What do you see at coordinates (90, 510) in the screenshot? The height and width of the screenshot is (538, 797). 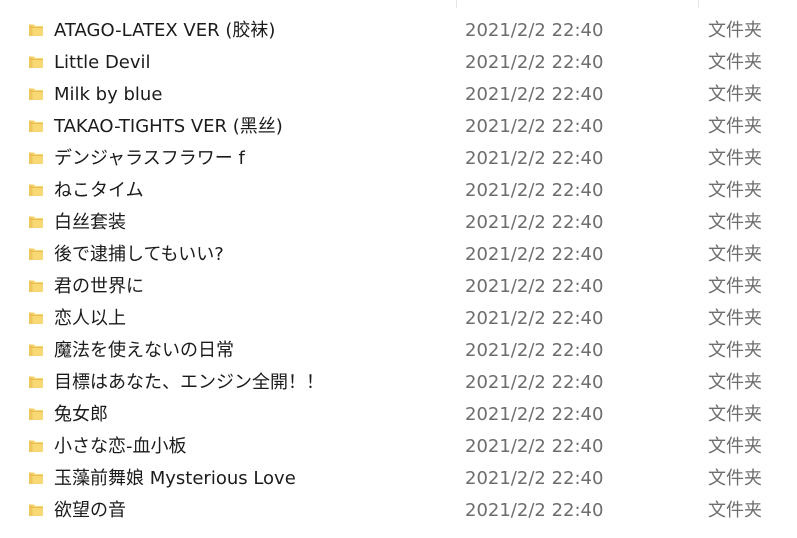 I see `file-name: 欲望の音` at bounding box center [90, 510].